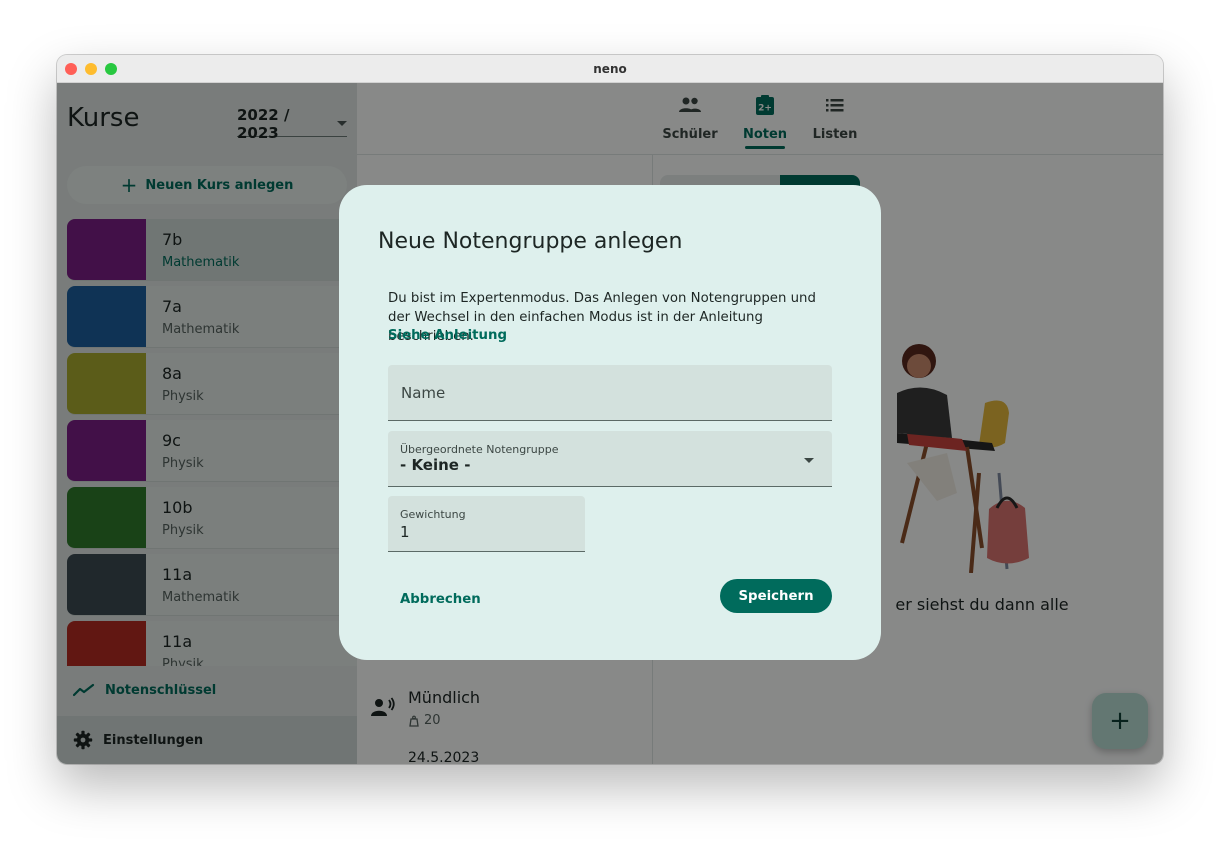 This screenshot has width=1220, height=855. I want to click on manual-link: Siehe Anleitung, so click(447, 335).